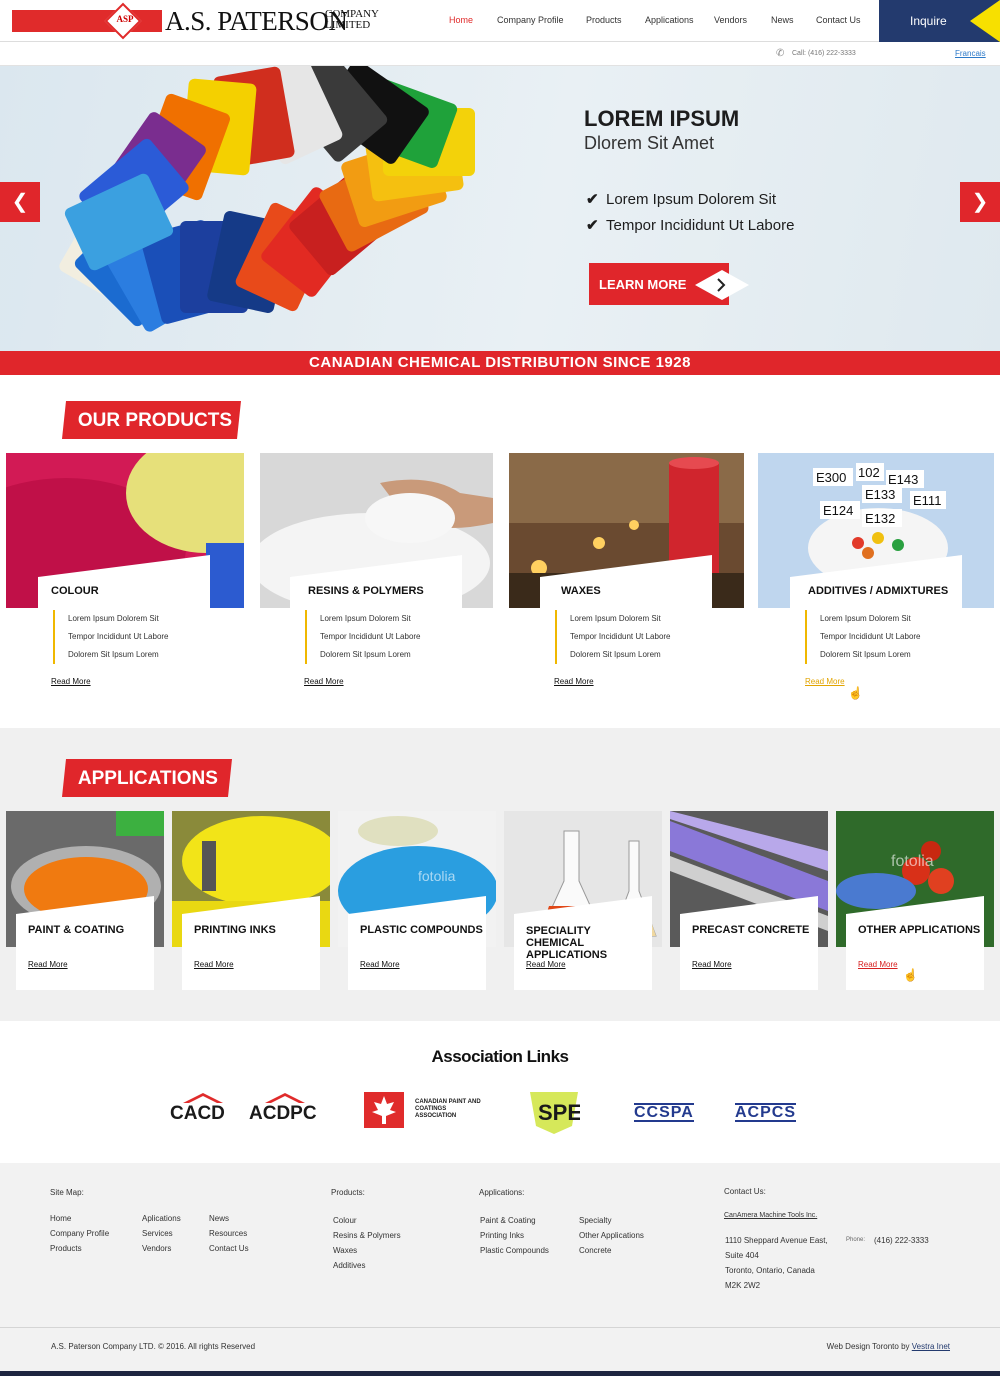  Describe the element at coordinates (595, 1250) in the screenshot. I see `footer-link-concrete: Concrete` at that location.